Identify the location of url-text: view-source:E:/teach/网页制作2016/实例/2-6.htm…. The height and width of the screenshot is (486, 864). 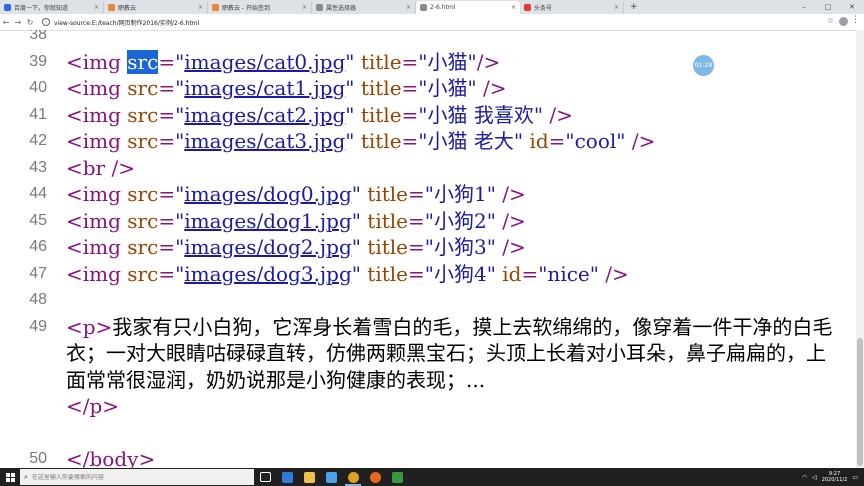
(126, 22).